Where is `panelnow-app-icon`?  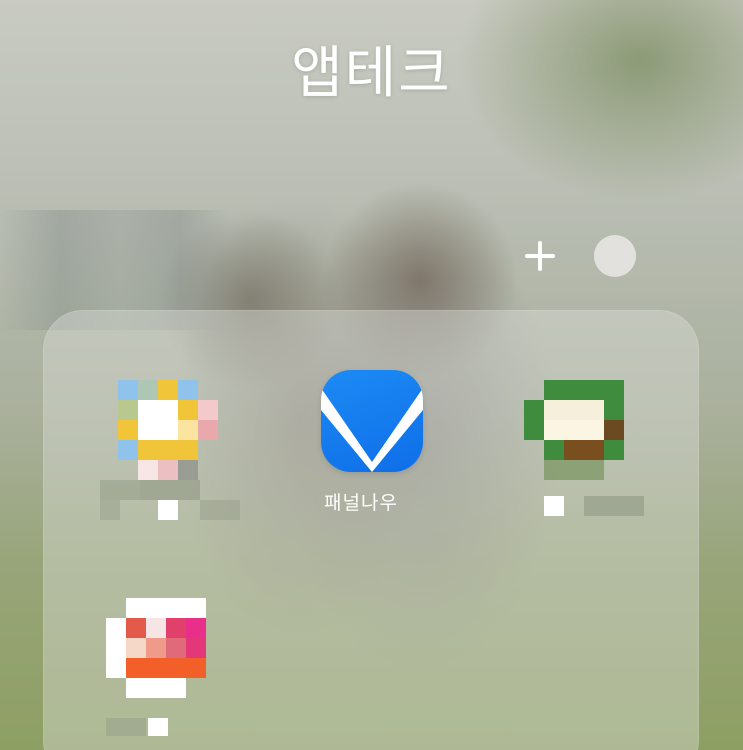
panelnow-app-icon is located at coordinates (372, 421).